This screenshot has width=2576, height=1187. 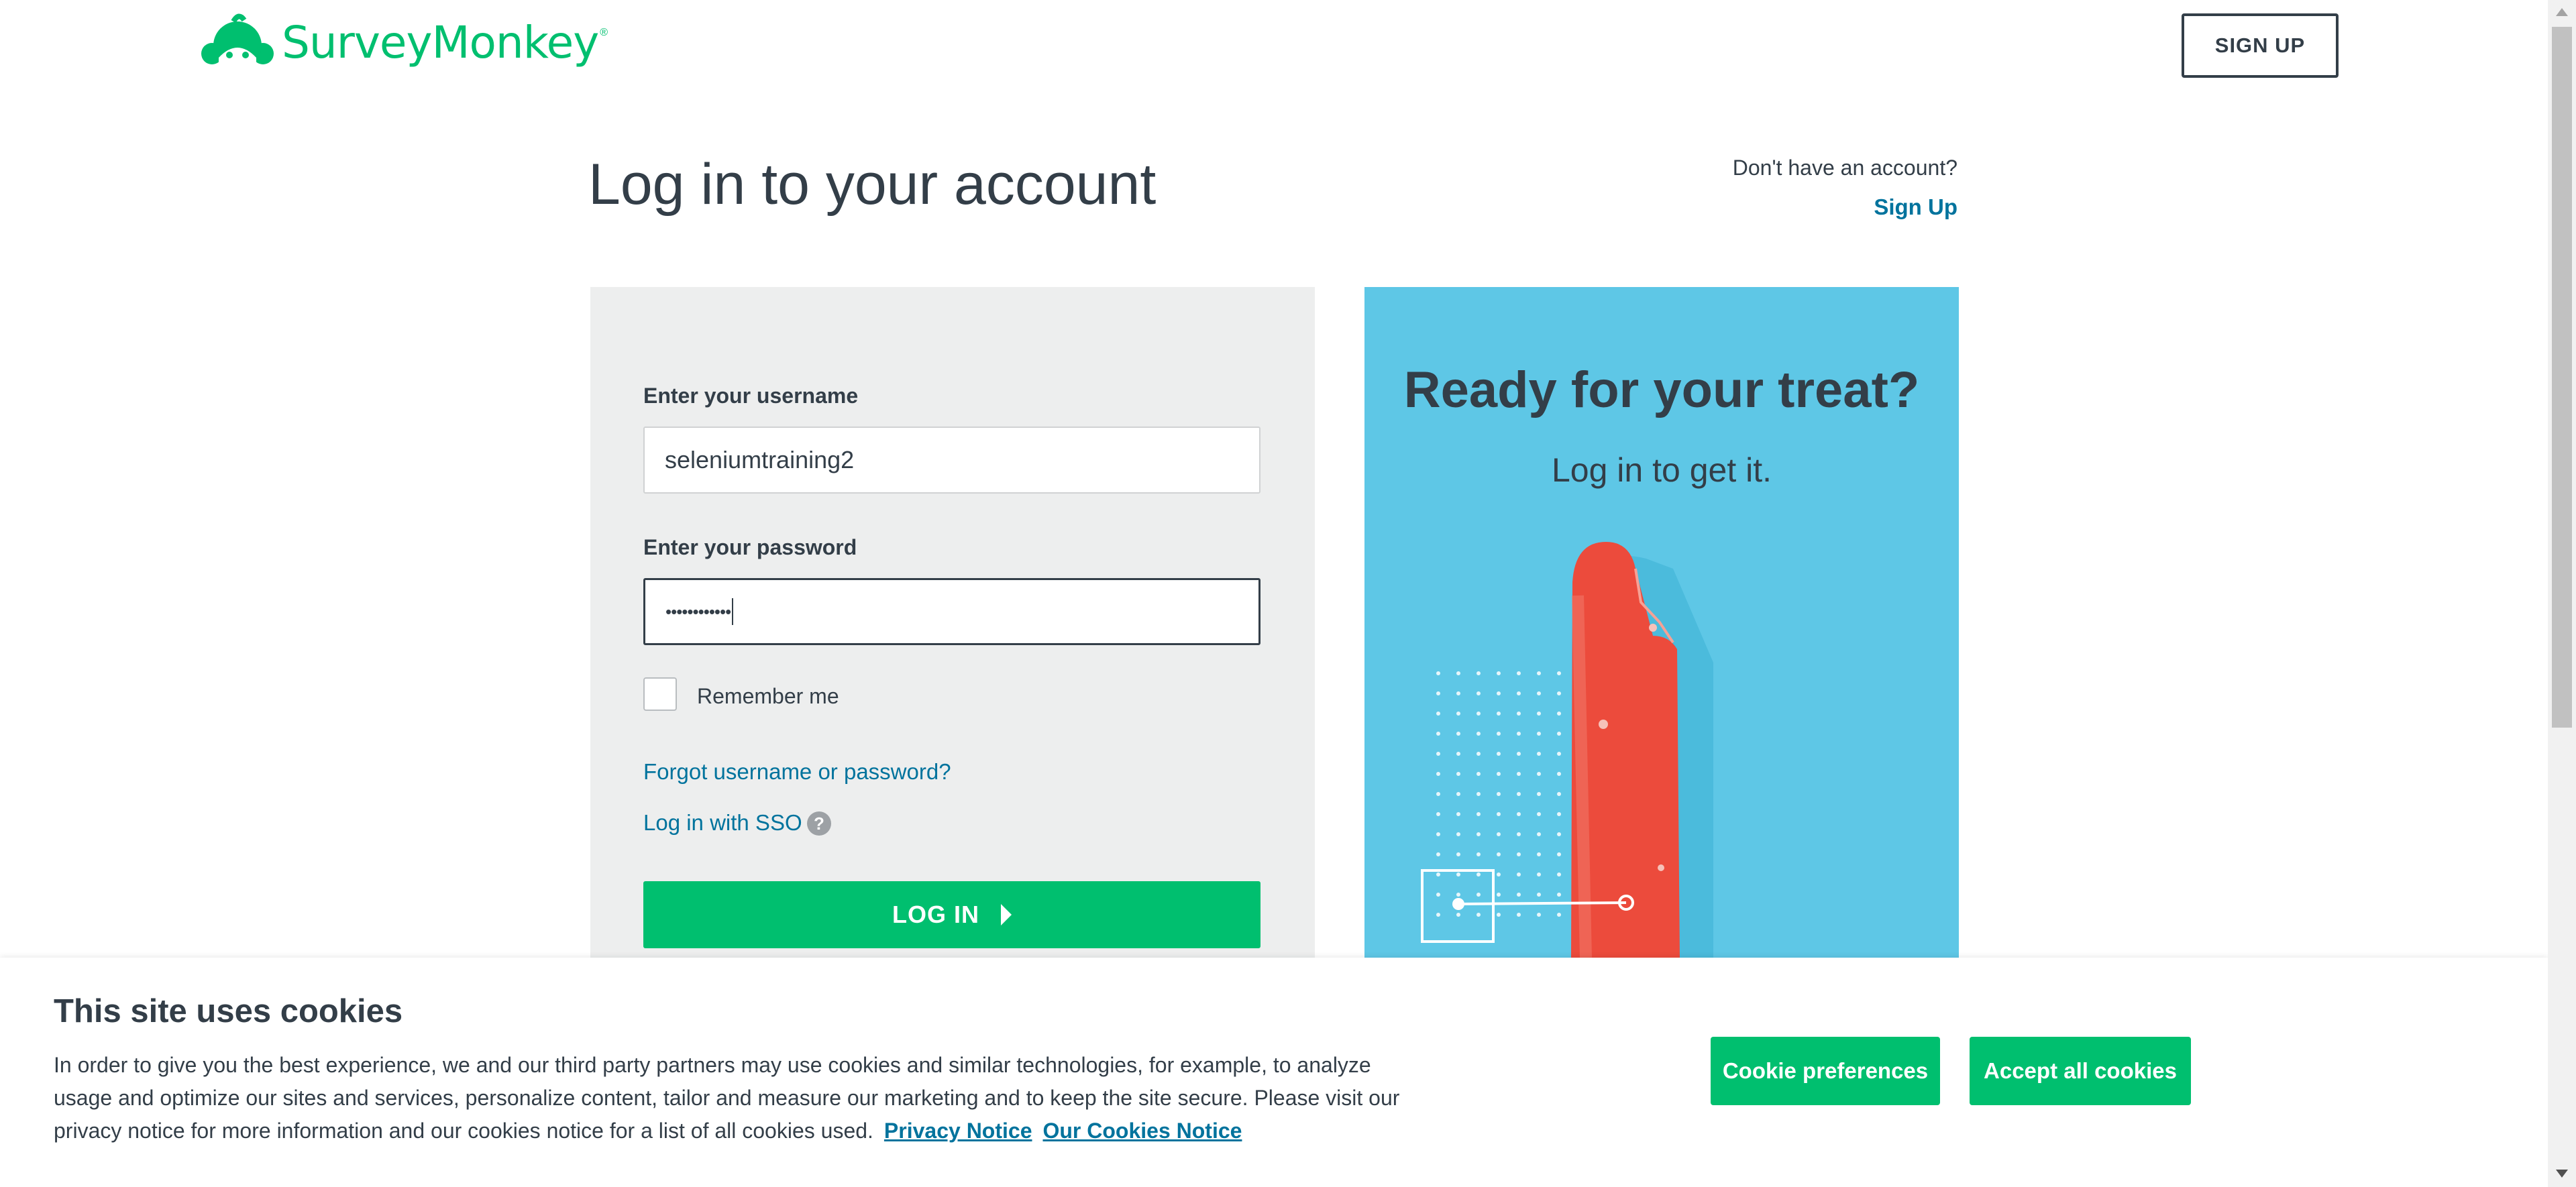 I want to click on remember-me-label: Remember me, so click(x=768, y=696).